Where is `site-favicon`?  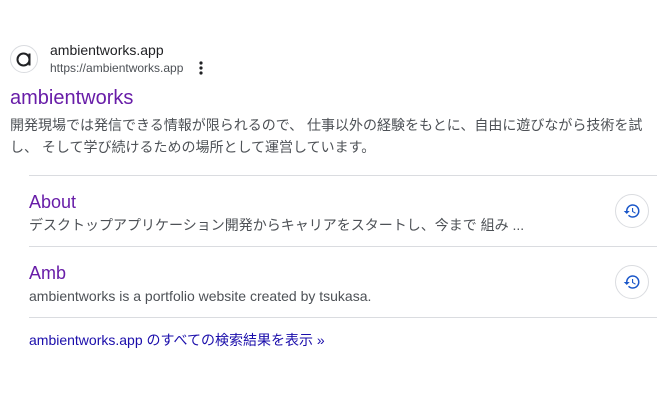
site-favicon is located at coordinates (24, 59).